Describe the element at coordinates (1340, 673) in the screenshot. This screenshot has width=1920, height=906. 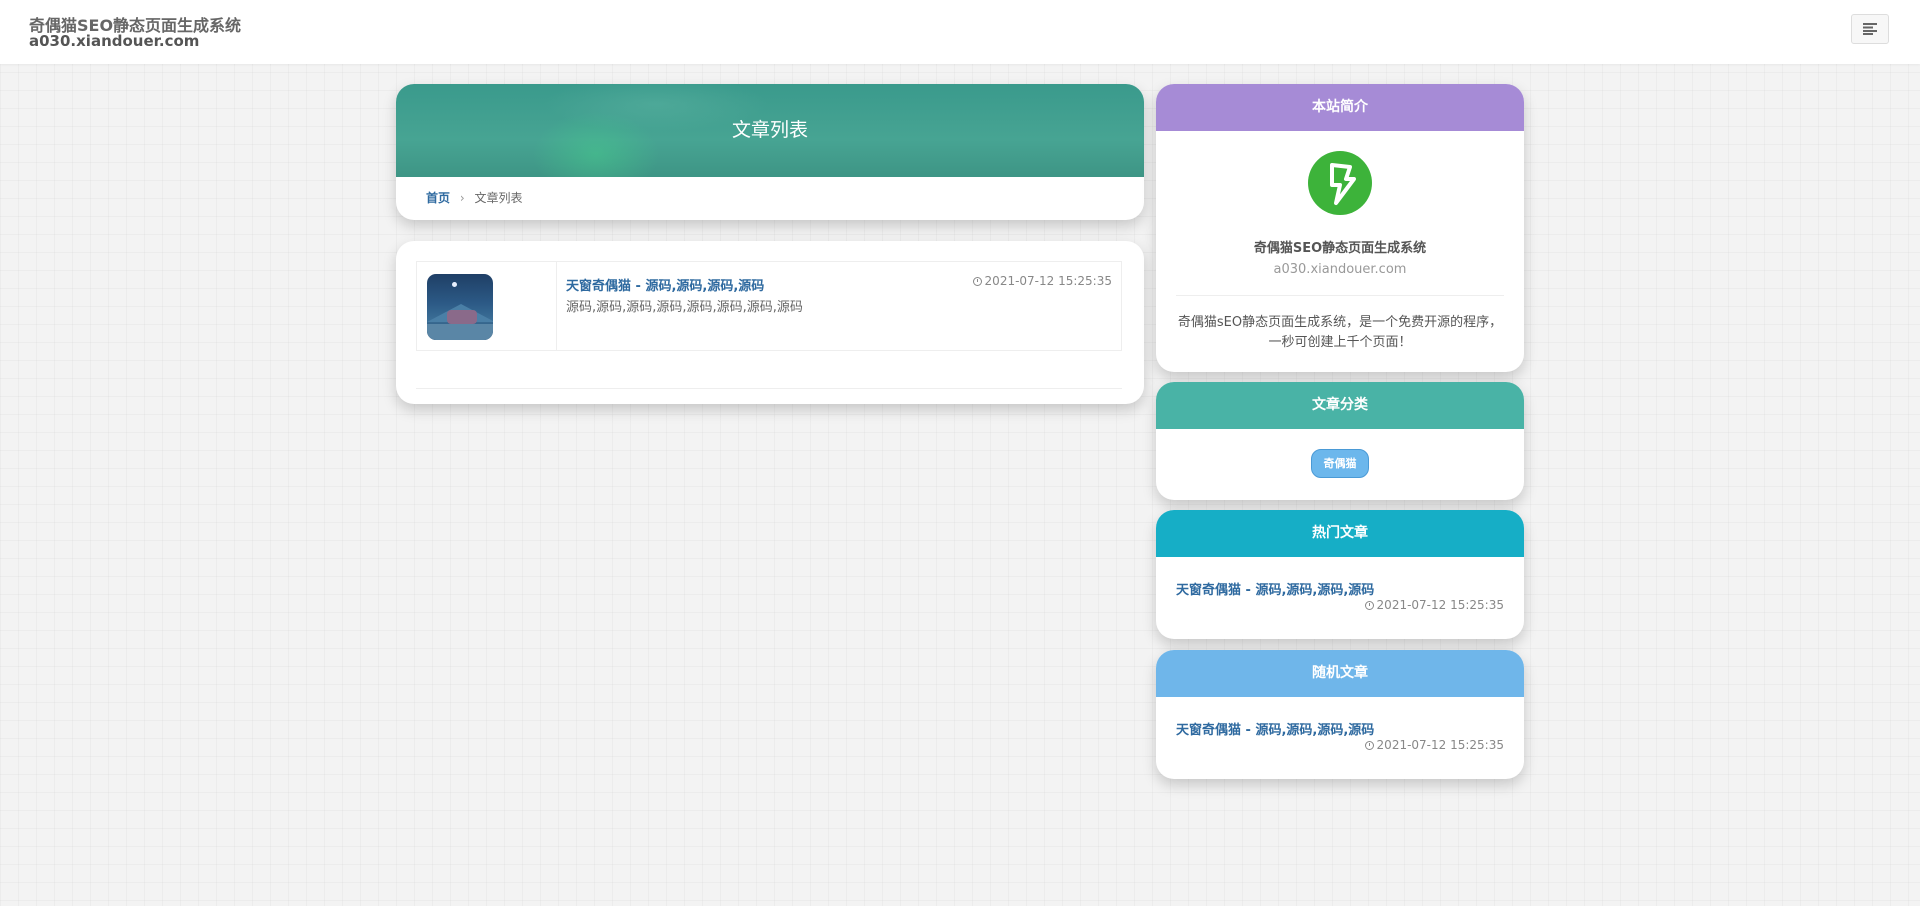
I see `random-articles-heading: 随机文章` at that location.